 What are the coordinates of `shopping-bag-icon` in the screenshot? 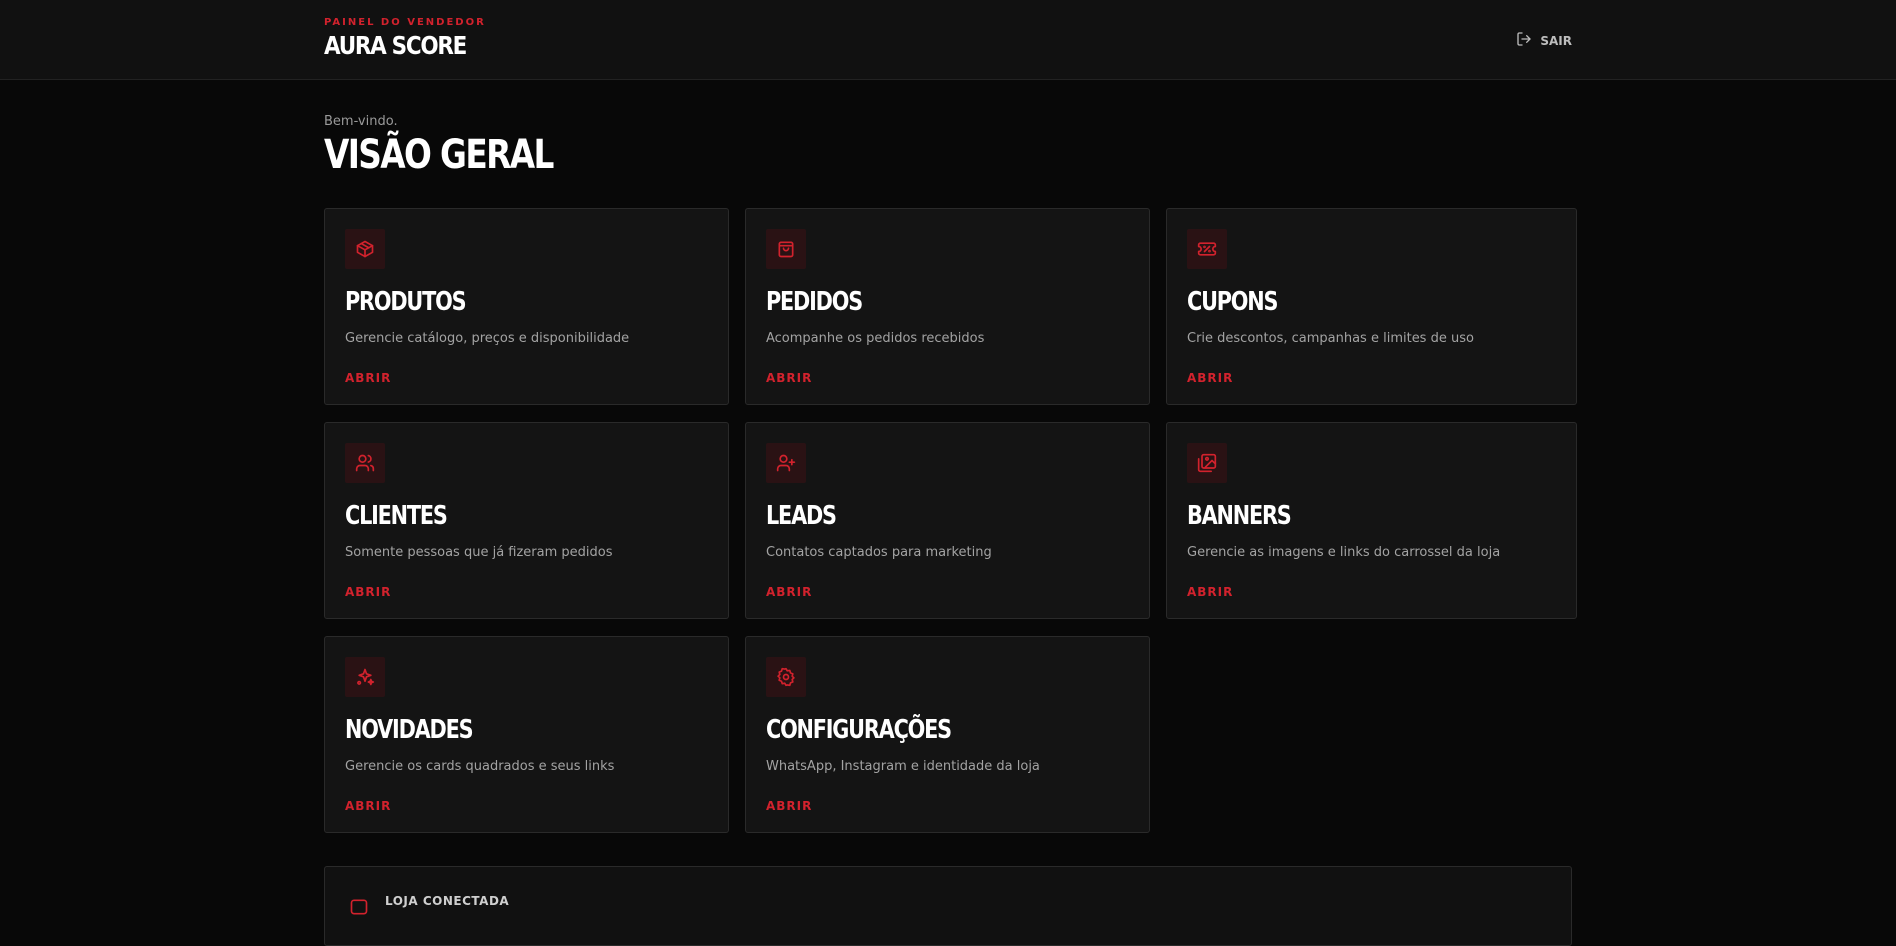 It's located at (786, 249).